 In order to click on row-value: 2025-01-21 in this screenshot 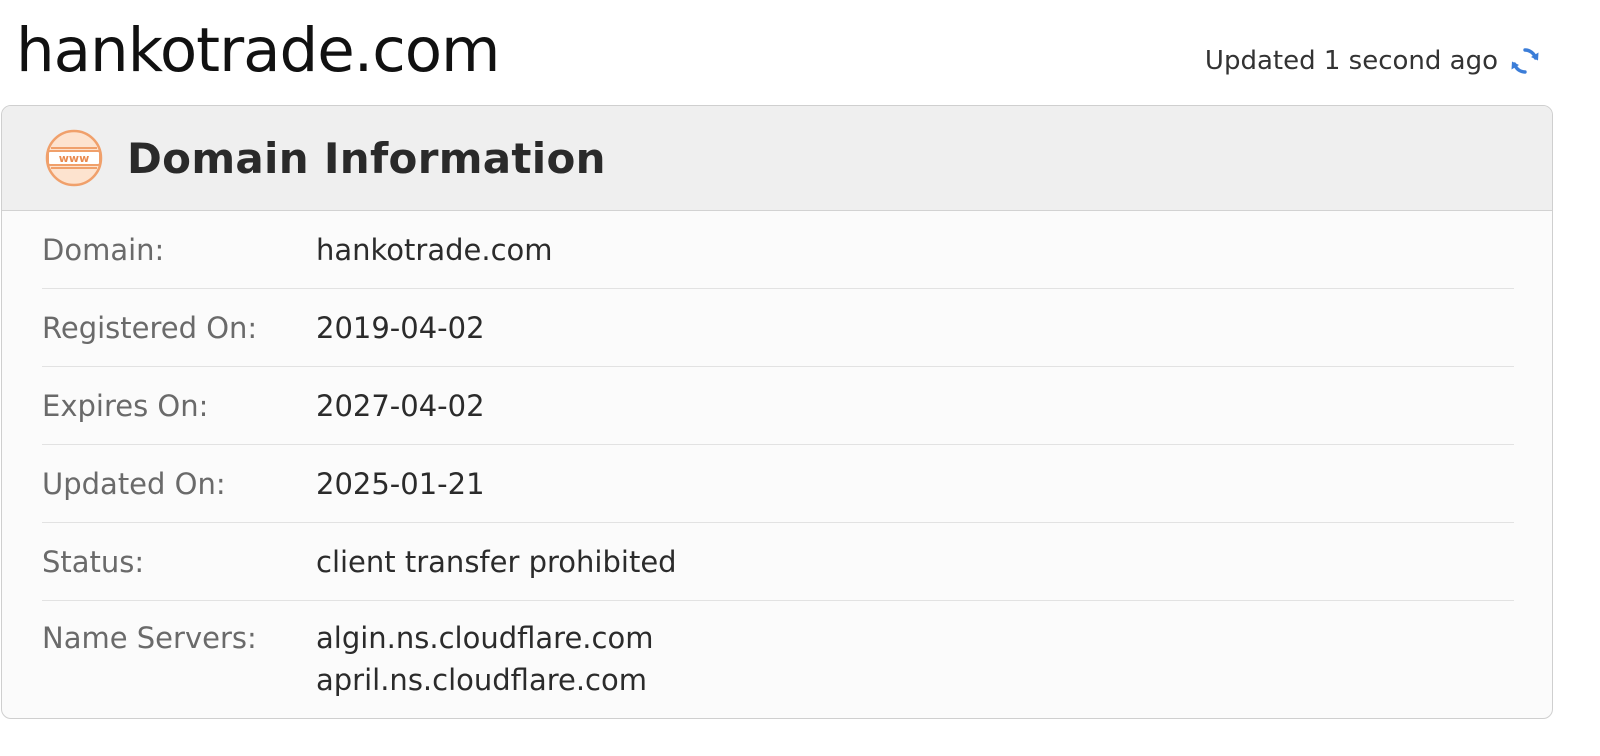, I will do `click(400, 483)`.